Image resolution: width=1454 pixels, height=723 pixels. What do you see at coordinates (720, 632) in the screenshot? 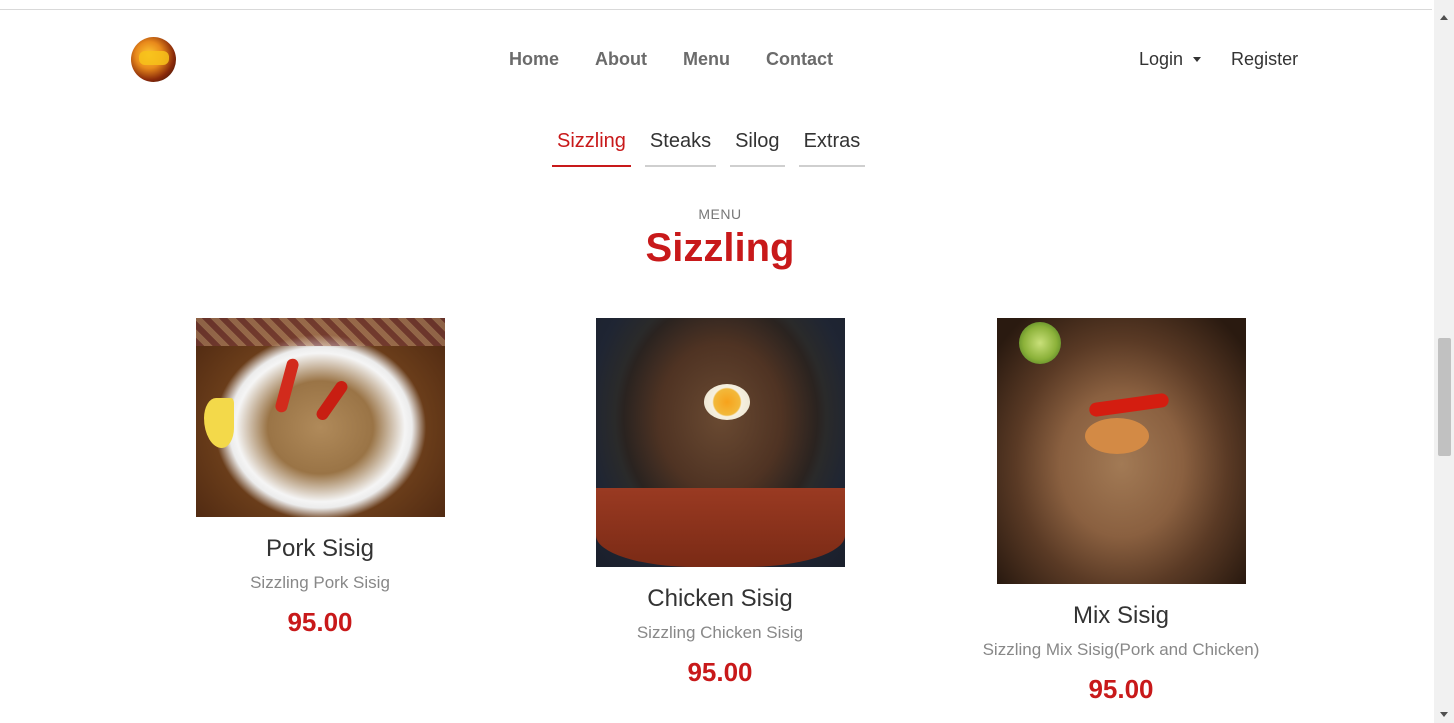
I see `item-description: Sizzling Chicken Sisig` at bounding box center [720, 632].